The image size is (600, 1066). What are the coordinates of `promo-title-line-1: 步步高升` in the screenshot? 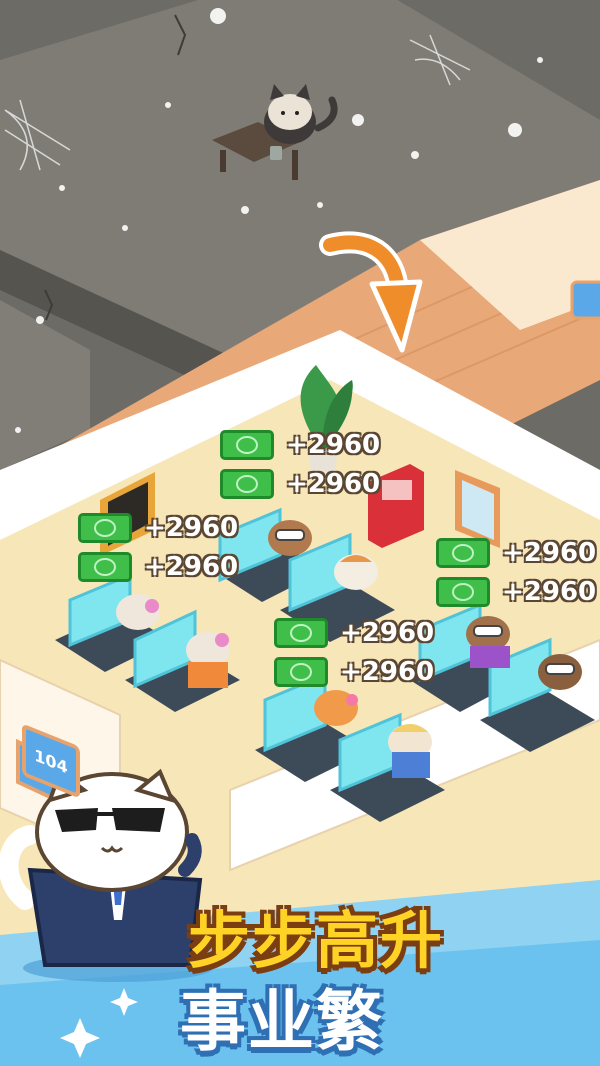 It's located at (316, 940).